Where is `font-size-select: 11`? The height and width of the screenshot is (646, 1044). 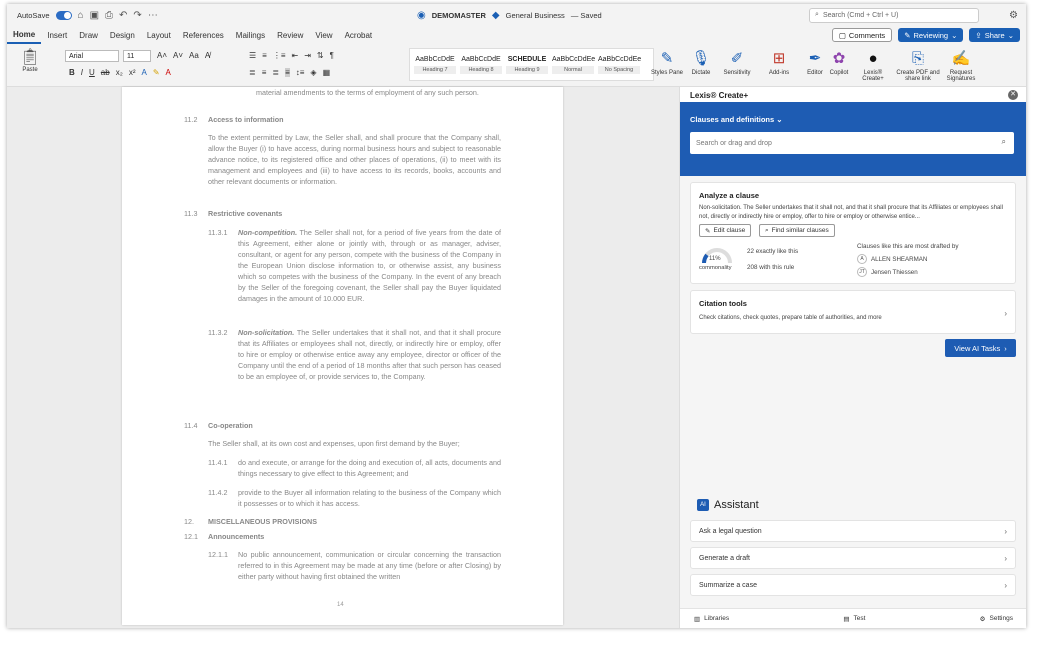
font-size-select: 11 is located at coordinates (137, 56).